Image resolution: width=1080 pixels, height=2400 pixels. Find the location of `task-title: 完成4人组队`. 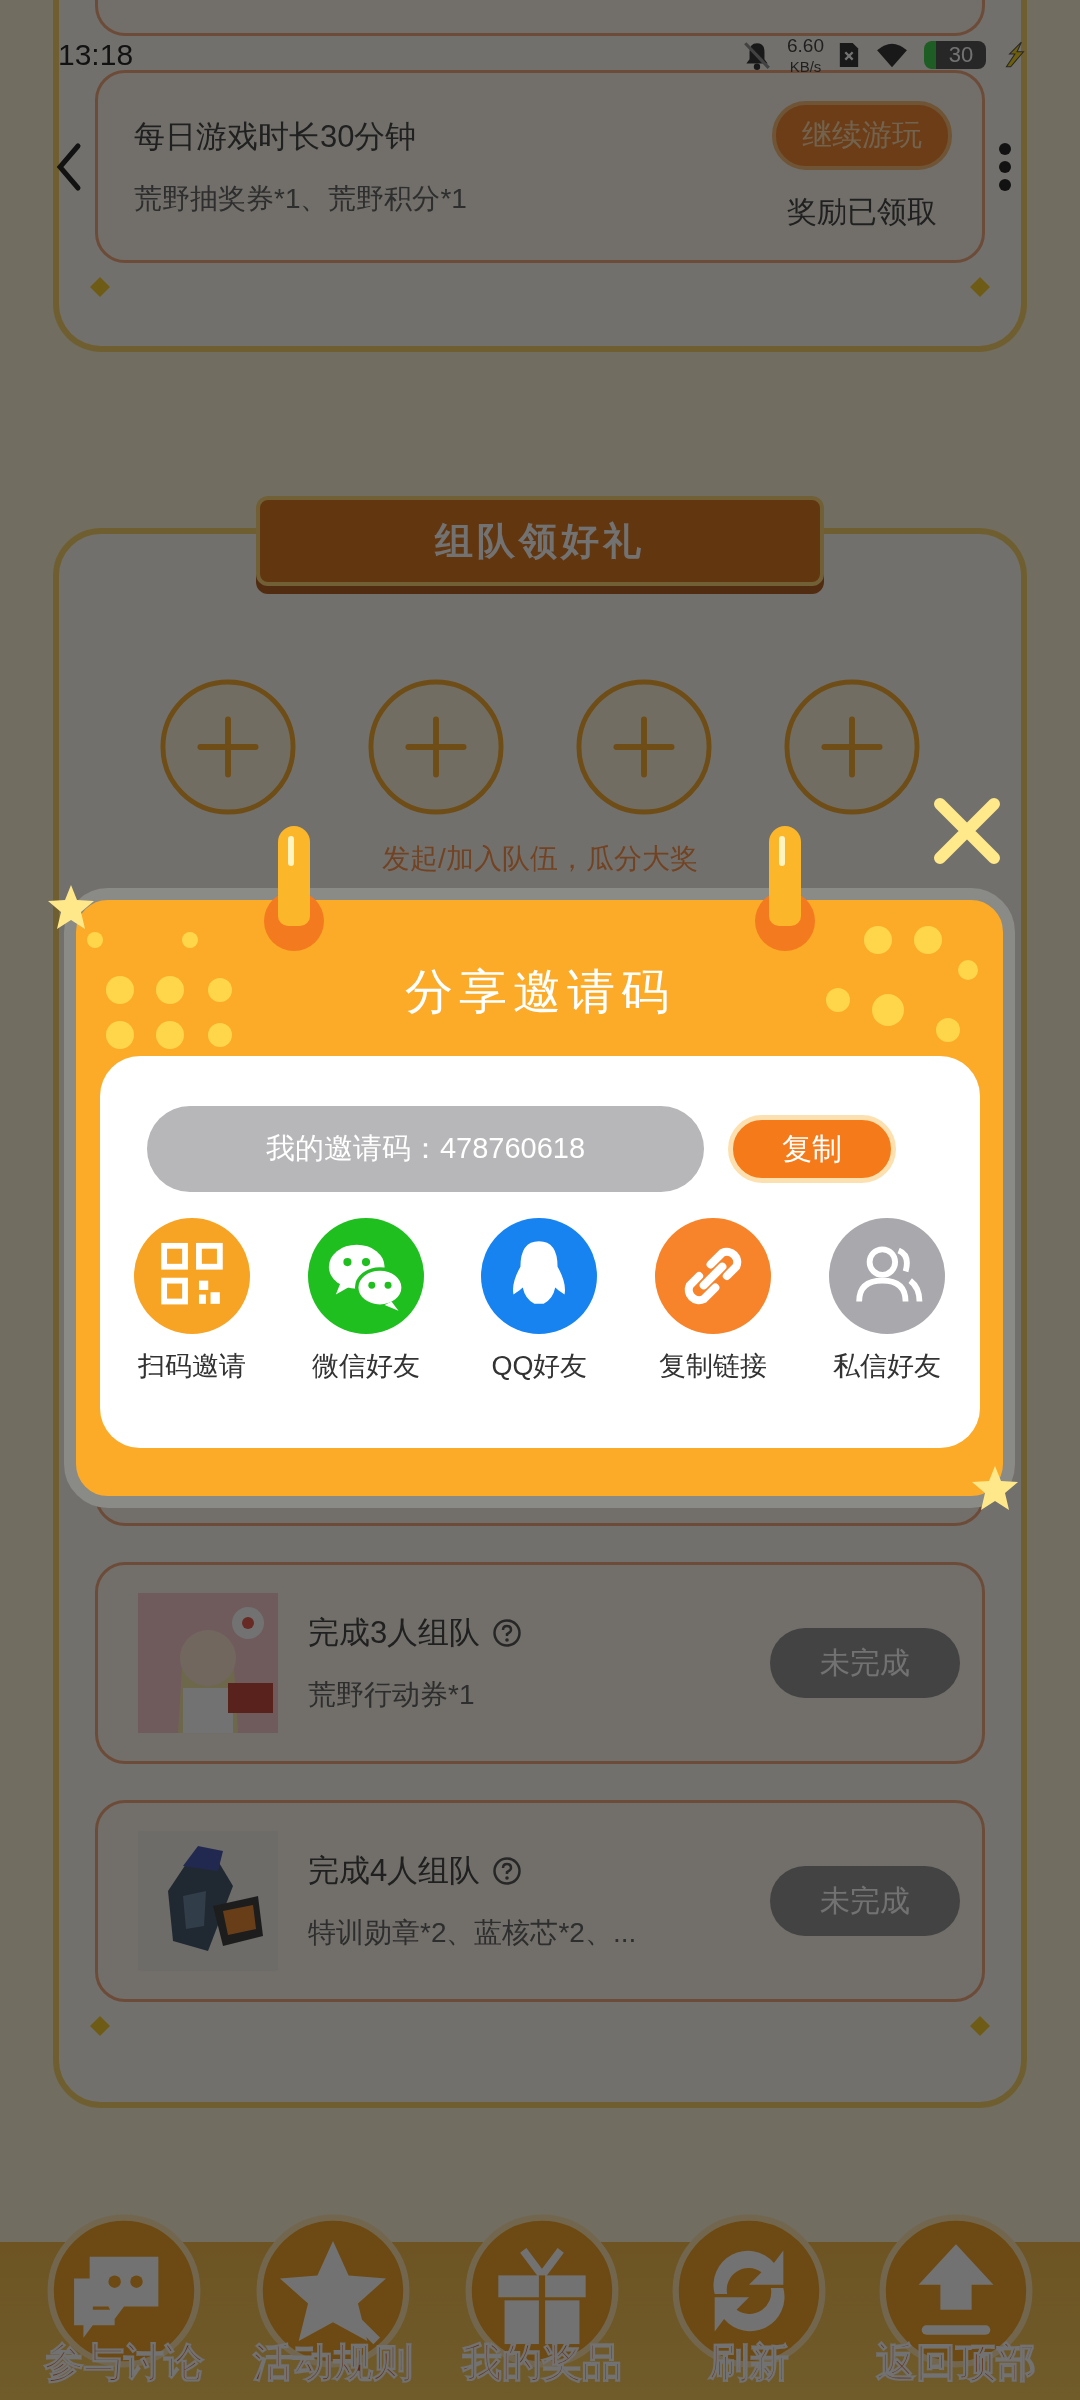

task-title: 完成4人组队 is located at coordinates (394, 1871).